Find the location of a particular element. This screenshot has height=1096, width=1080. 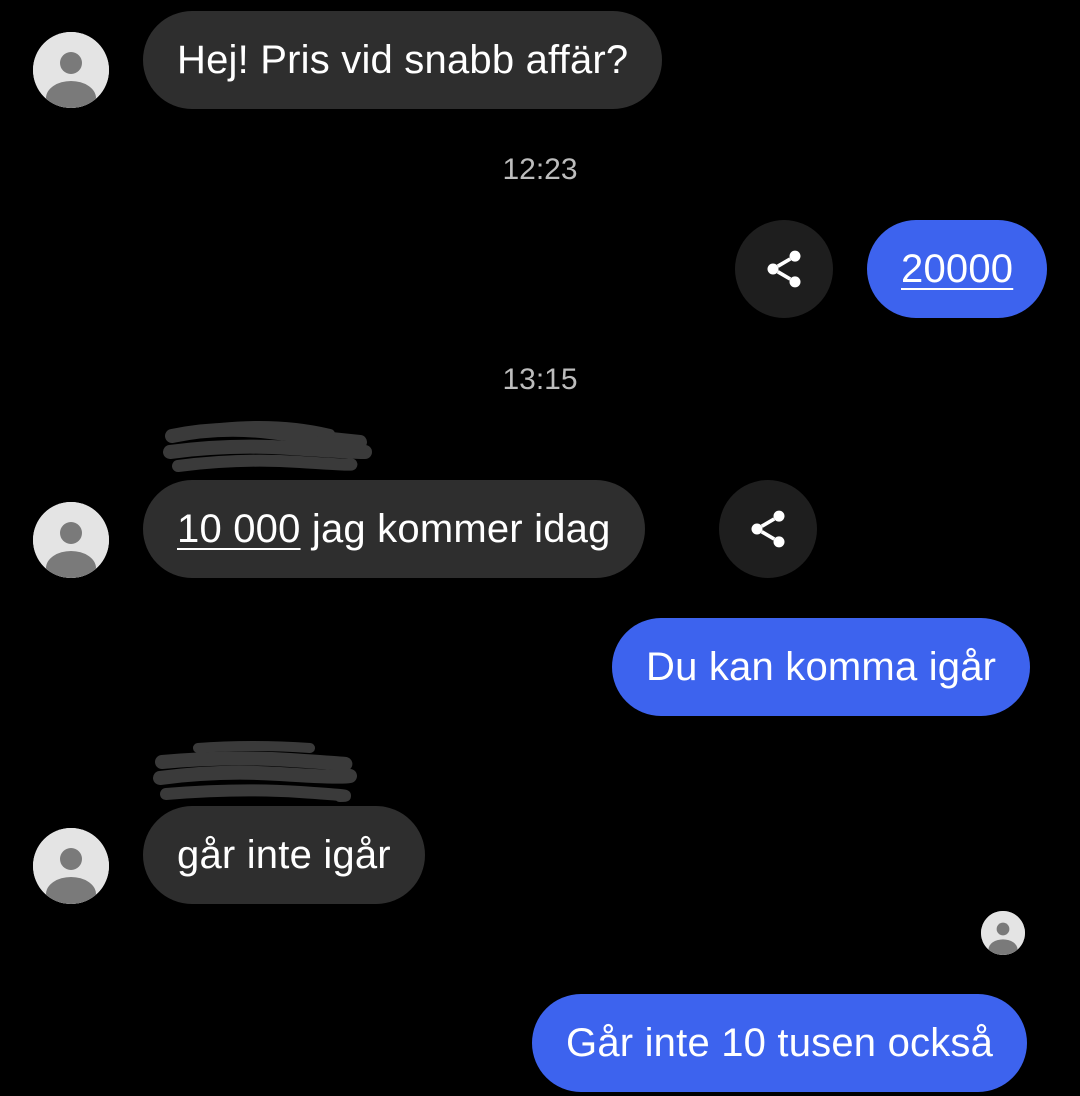

message-text: jag kommer idag is located at coordinates (461, 528).